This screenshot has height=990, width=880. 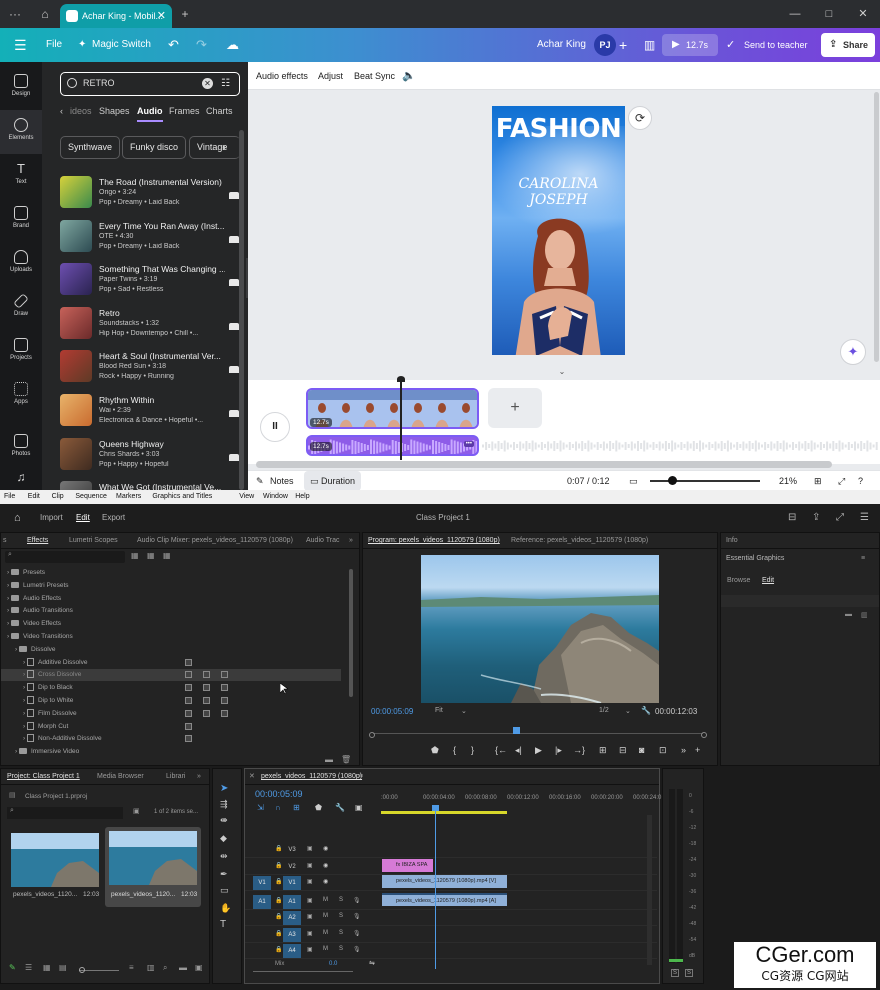 I want to click on filter-icon: ☷, so click(x=227, y=84).